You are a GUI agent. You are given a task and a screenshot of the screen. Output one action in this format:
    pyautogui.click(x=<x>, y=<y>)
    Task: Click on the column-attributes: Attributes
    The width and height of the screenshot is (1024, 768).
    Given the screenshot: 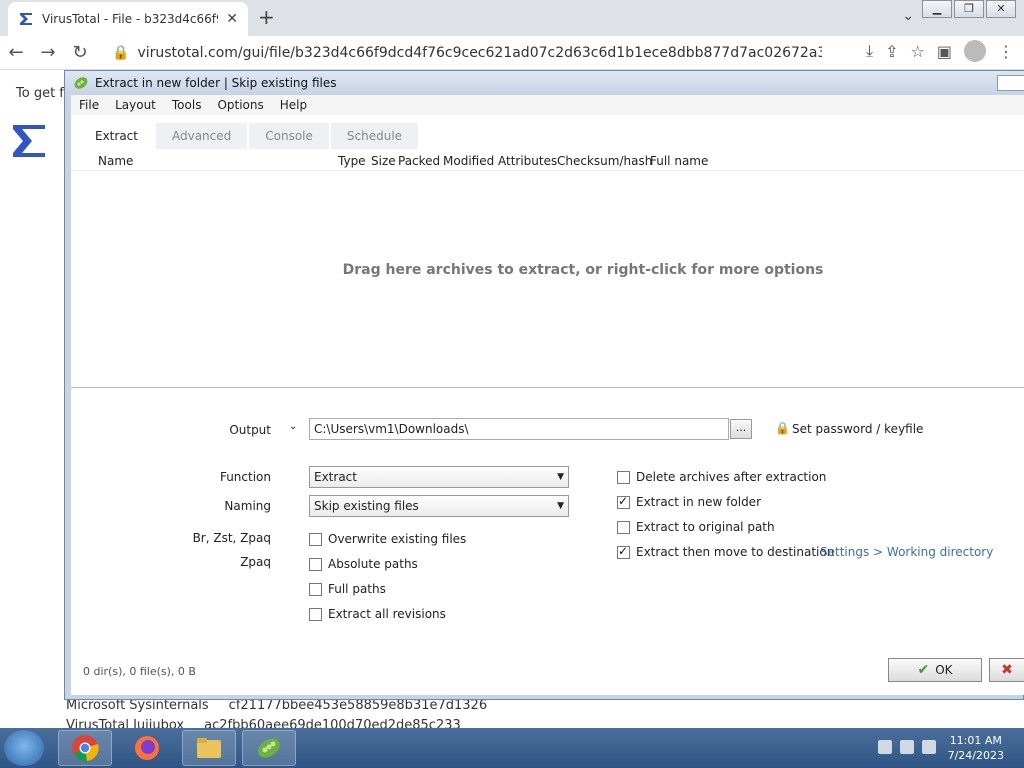 What is the action you would take?
    pyautogui.click(x=527, y=161)
    